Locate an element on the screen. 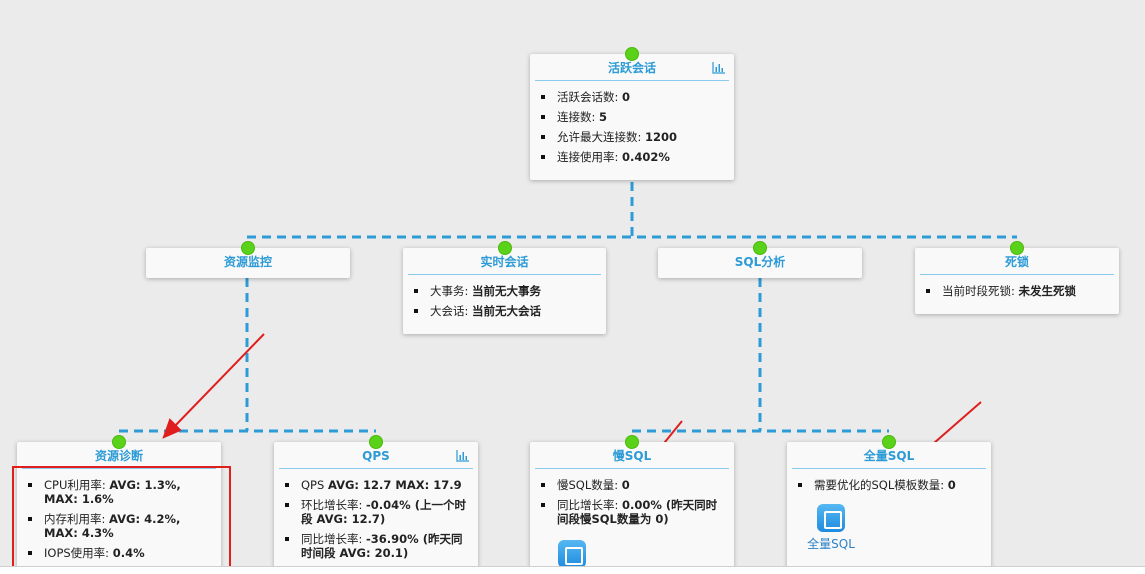 Image resolution: width=1145 pixels, height=574 pixels. metric-list: 慢SQL数量: 0 同比增长率: 0.00% (昨天同时间段慢SQL数量为 0) is located at coordinates (632, 502).